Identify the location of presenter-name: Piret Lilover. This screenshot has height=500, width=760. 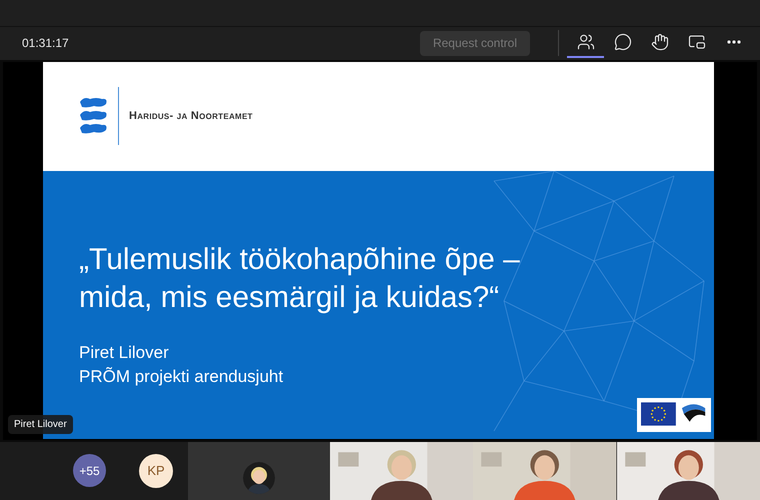
(124, 353).